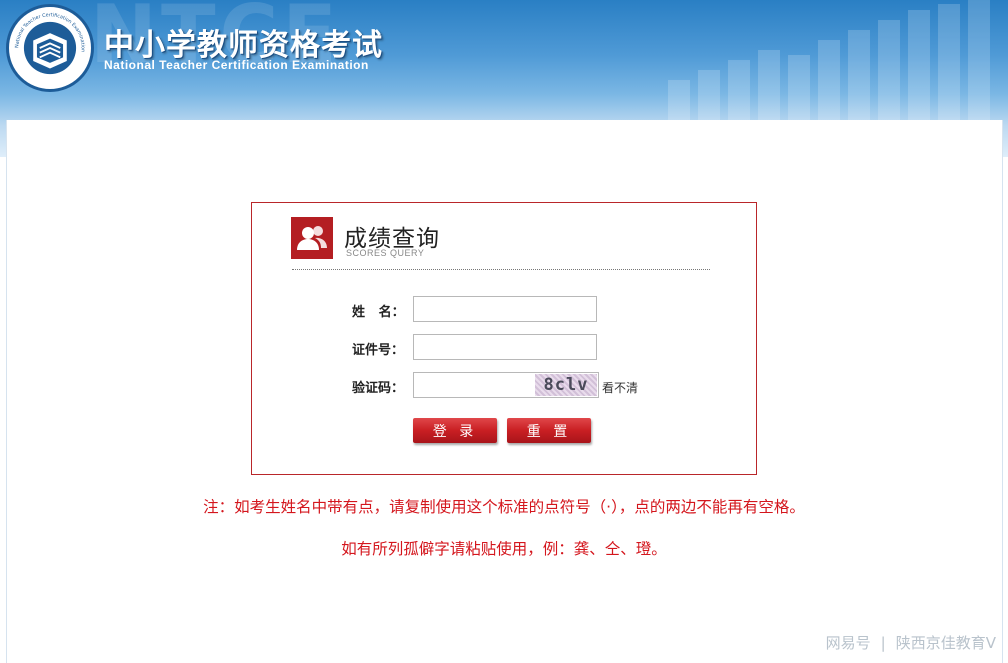  I want to click on login-button: 登 录, so click(455, 430).